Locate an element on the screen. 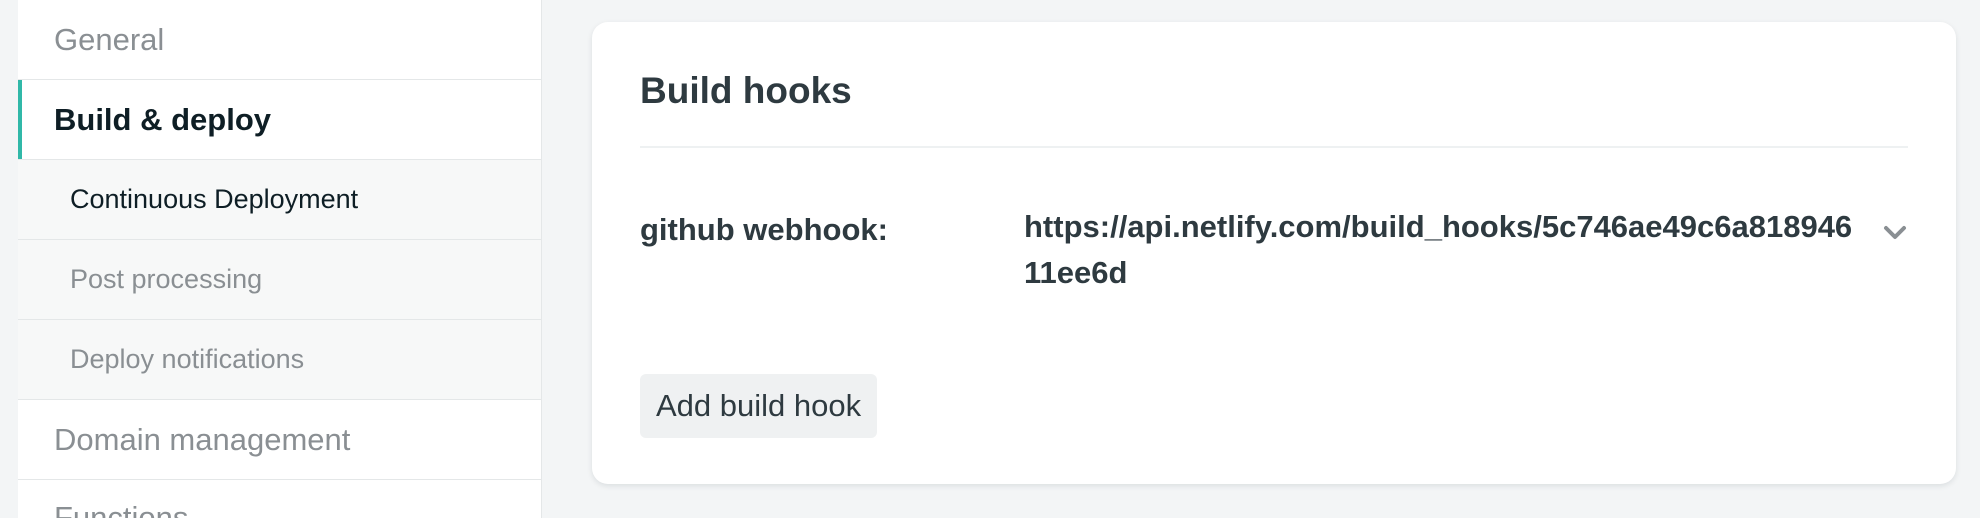 Image resolution: width=1980 pixels, height=518 pixels. sidebar-item-label: Domain management is located at coordinates (202, 439).